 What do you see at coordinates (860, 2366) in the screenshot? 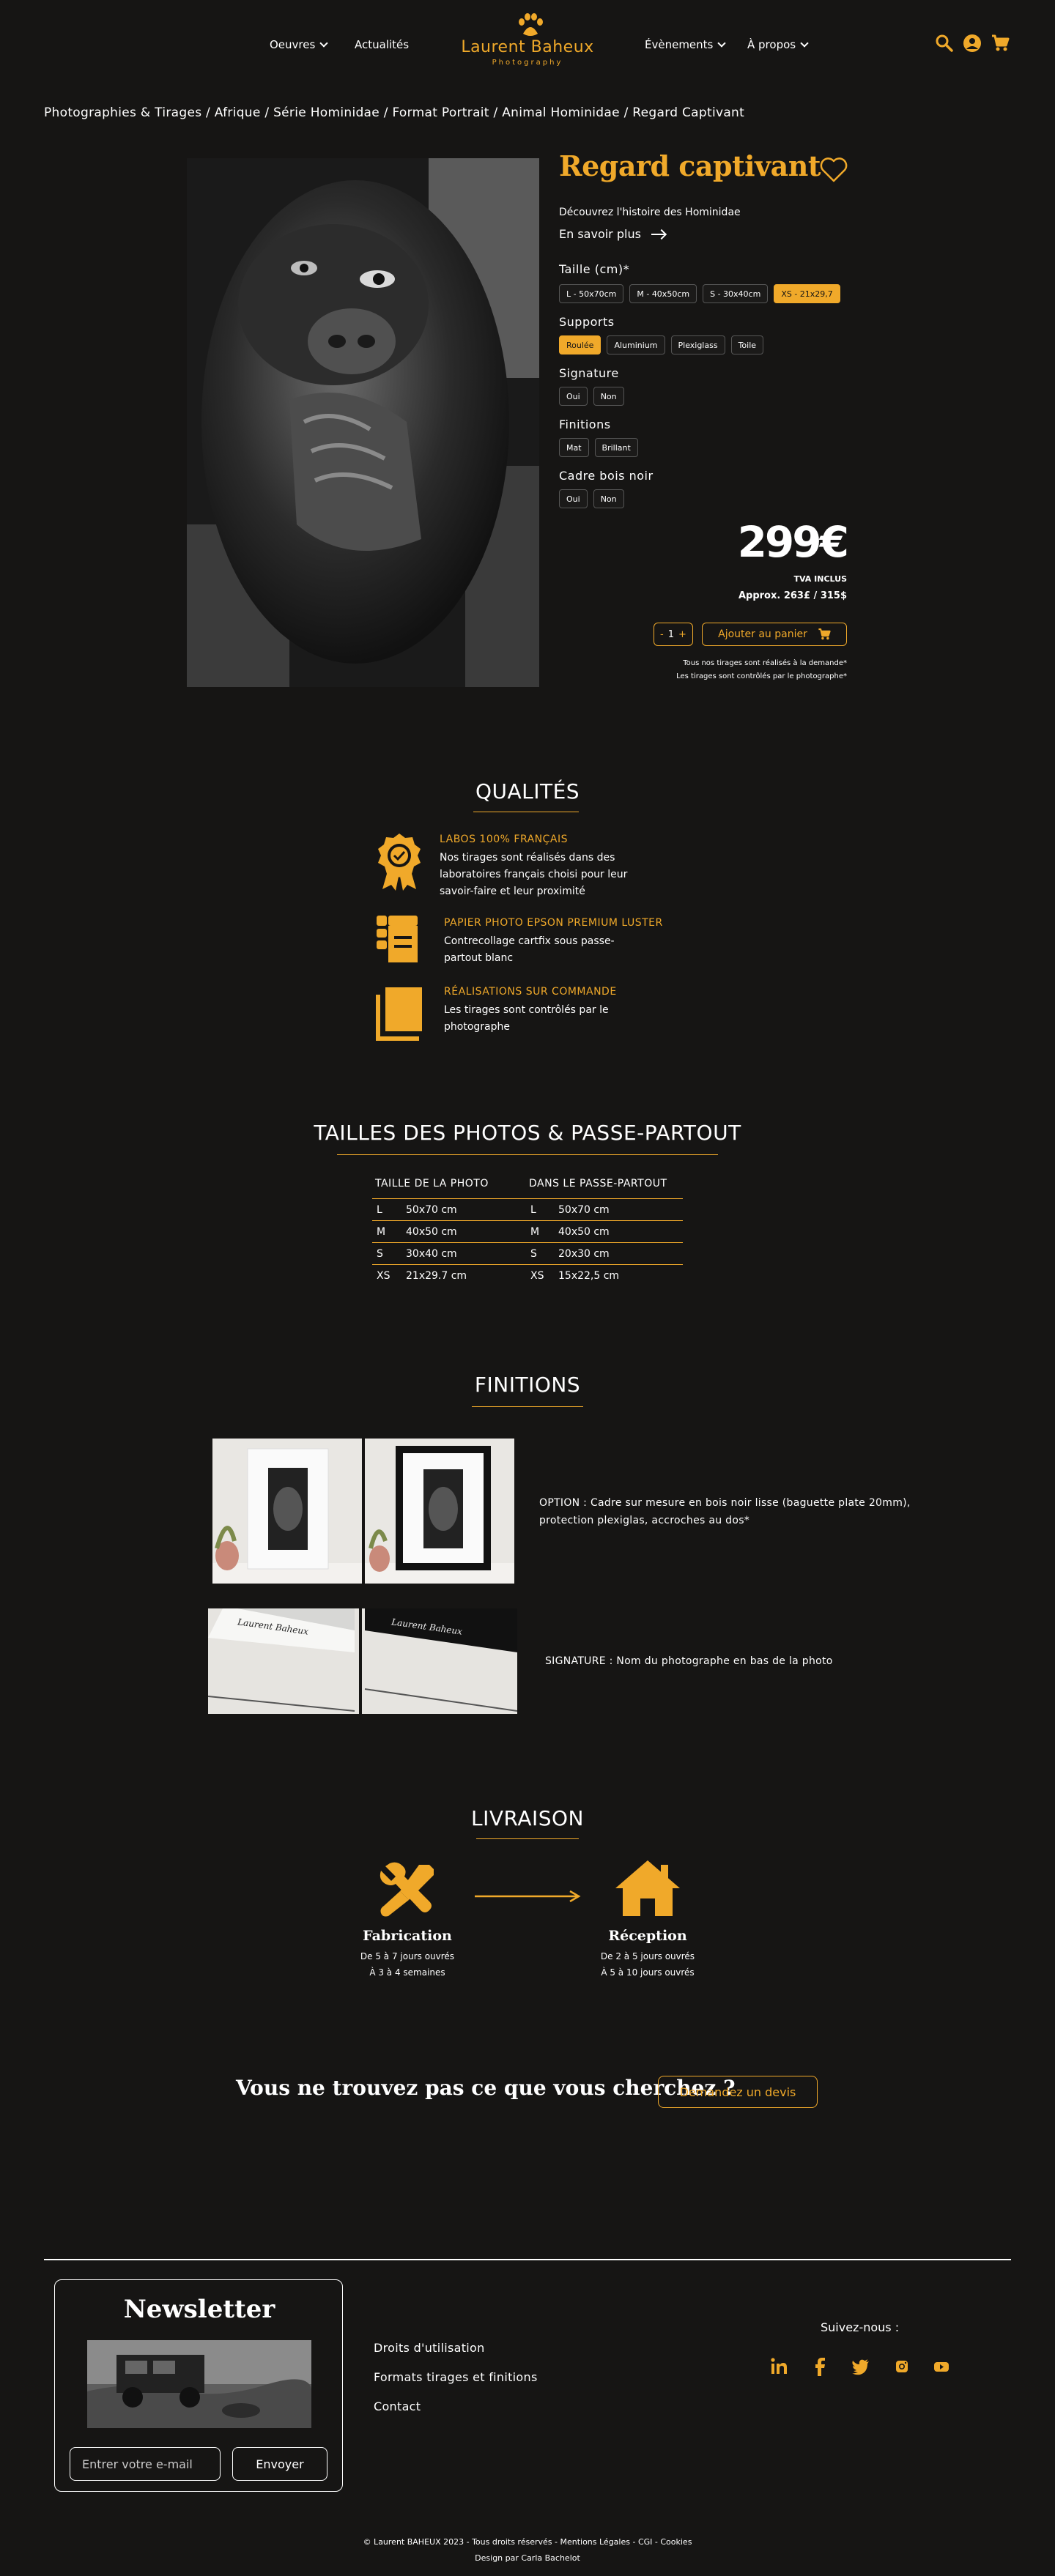
I see `twitter-icon` at bounding box center [860, 2366].